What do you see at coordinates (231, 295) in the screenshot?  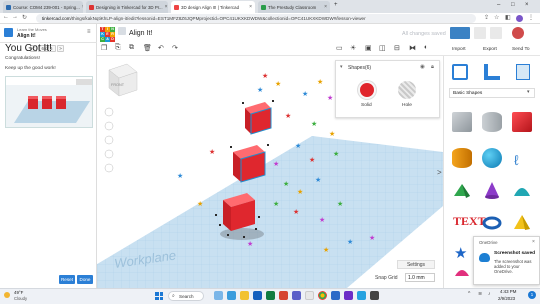 I see `edge-icon` at bounding box center [231, 295].